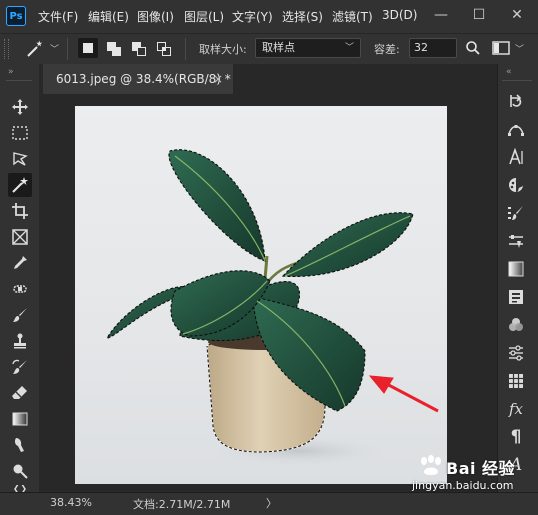 This screenshot has width=538, height=515. I want to click on styles-icon: fx, so click(516, 409).